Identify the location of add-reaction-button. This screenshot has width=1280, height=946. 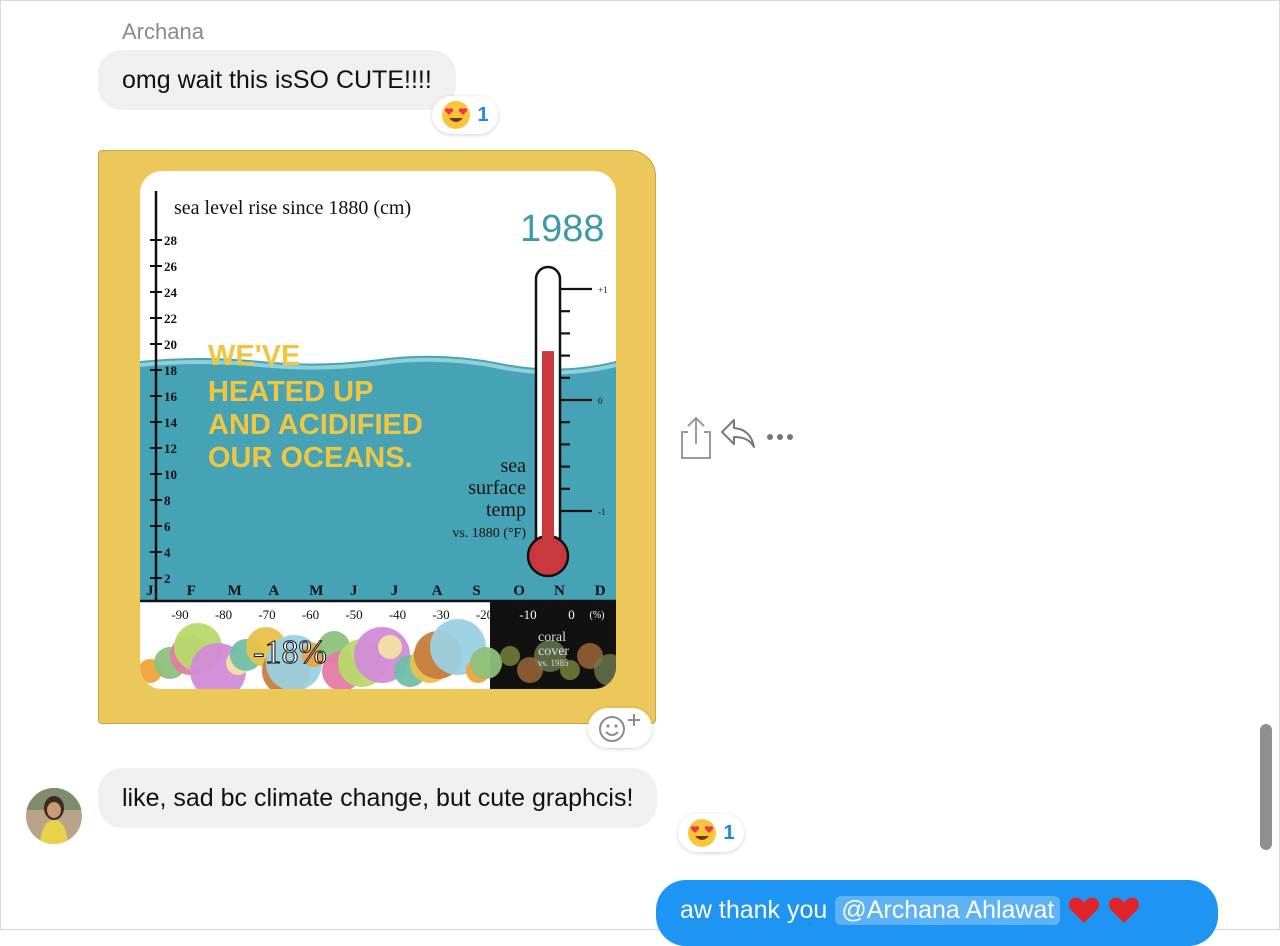
(620, 728).